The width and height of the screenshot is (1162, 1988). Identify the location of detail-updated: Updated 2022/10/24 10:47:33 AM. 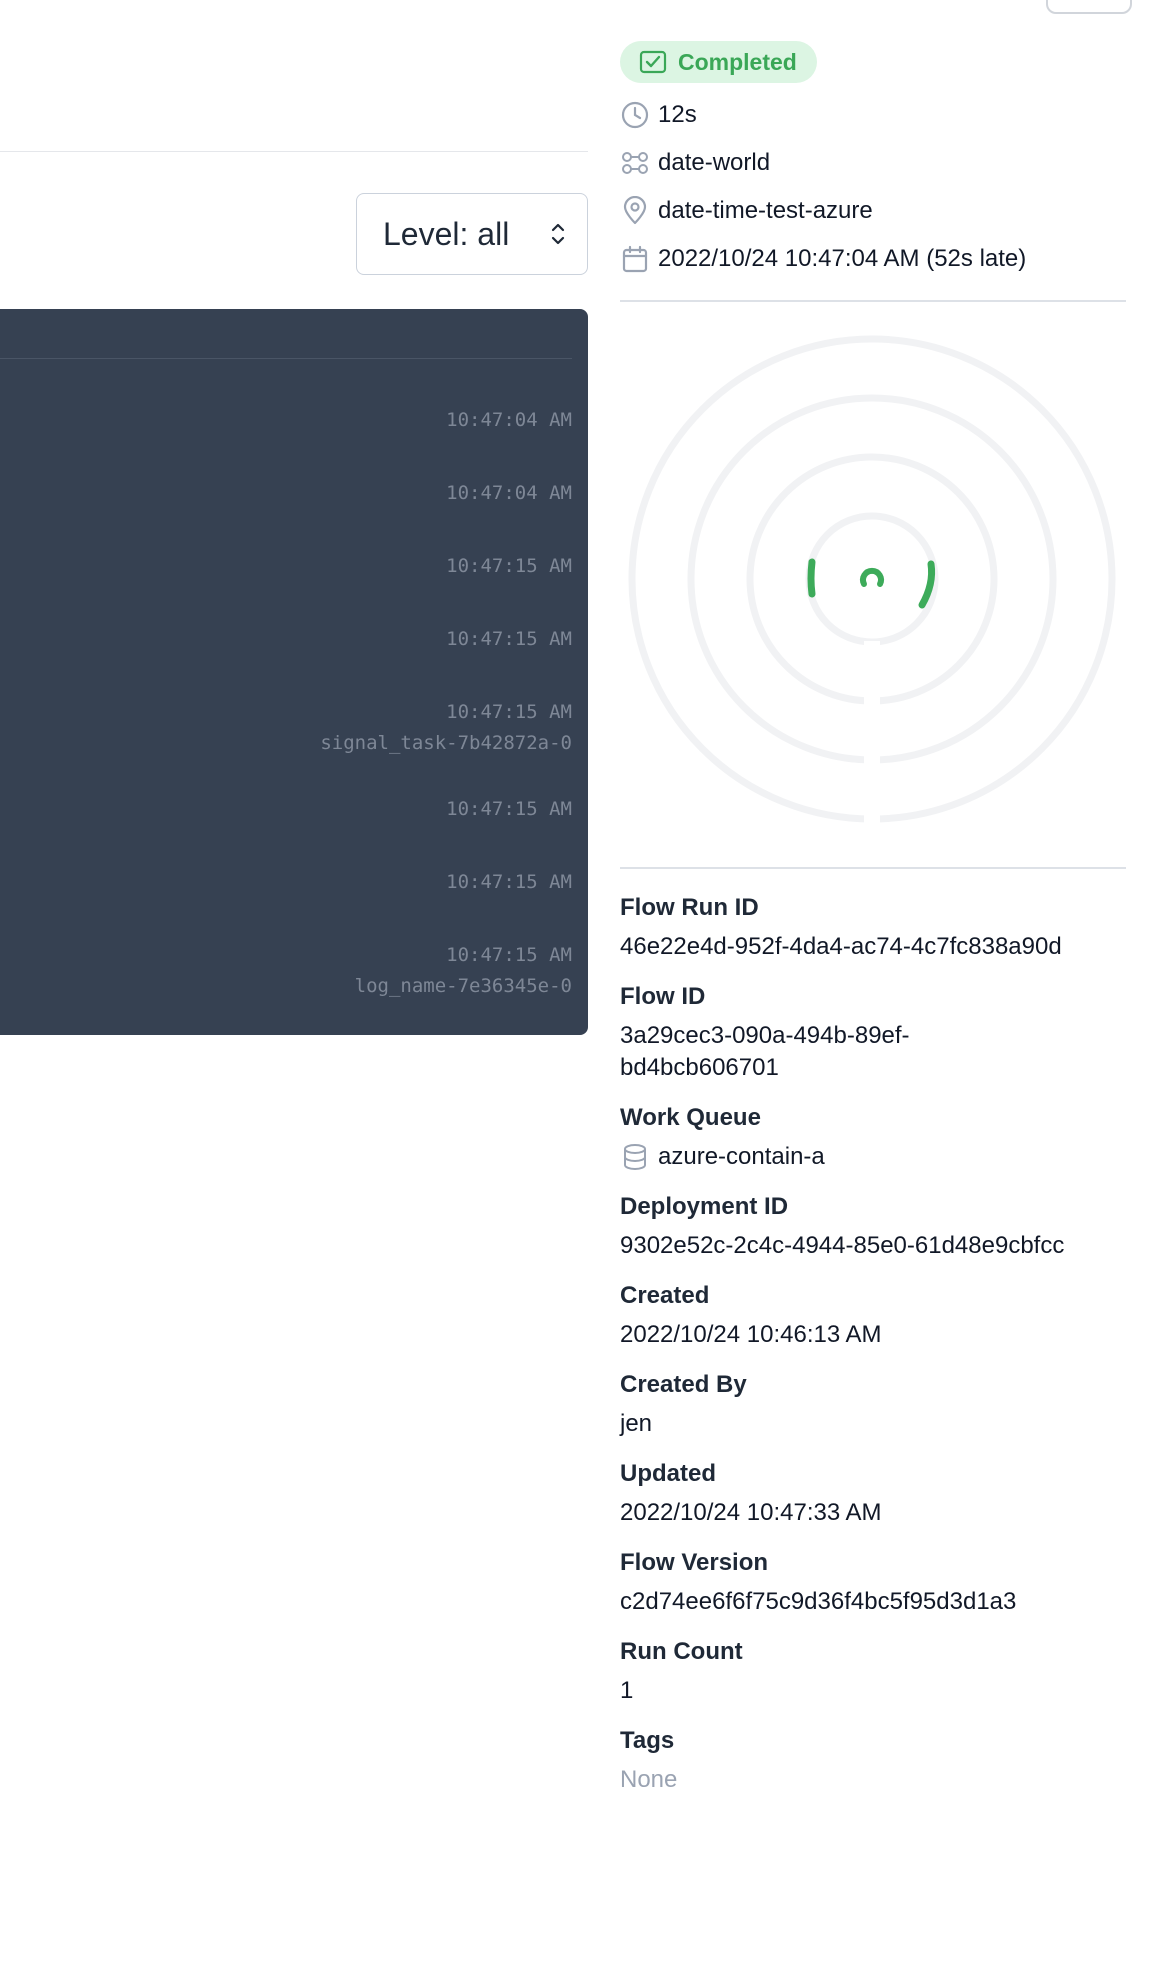
(873, 1494).